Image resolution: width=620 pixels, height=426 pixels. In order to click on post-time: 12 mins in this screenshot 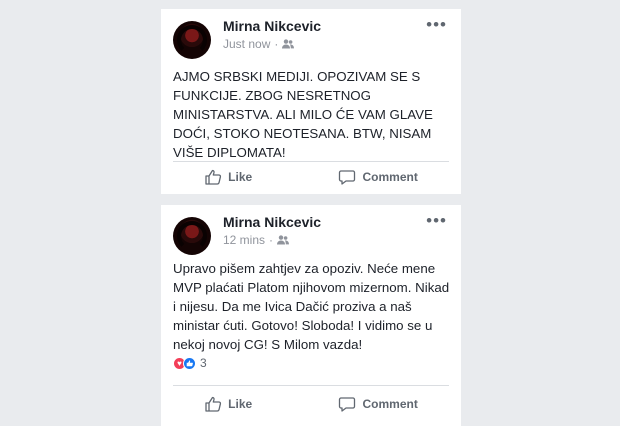, I will do `click(244, 240)`.